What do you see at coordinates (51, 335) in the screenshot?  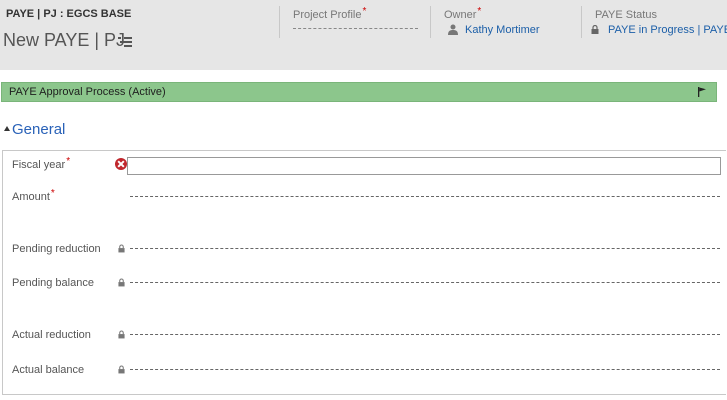 I see `actual-reduction-label: Actual reduction` at bounding box center [51, 335].